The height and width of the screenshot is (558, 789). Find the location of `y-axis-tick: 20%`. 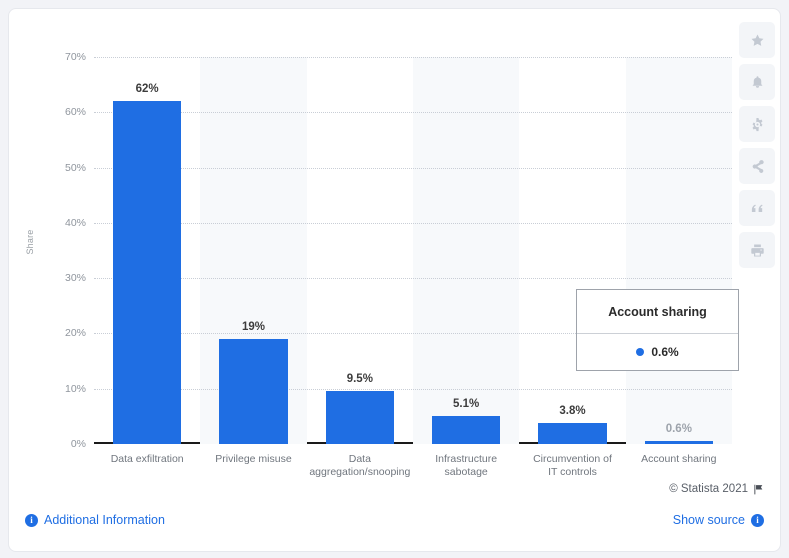

y-axis-tick: 20% is located at coordinates (75, 333).